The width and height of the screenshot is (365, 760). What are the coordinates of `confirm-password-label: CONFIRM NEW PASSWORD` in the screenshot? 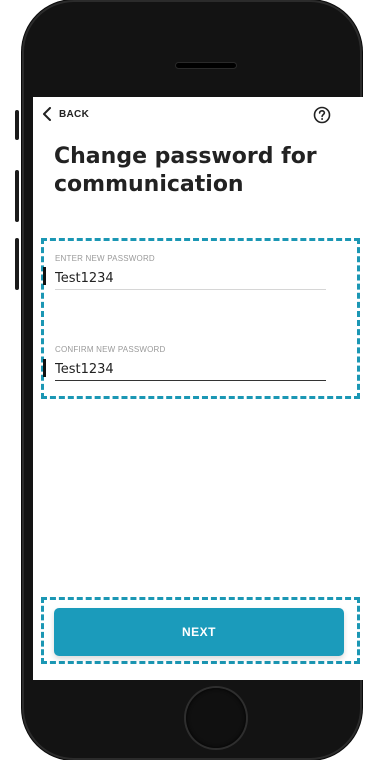 It's located at (110, 349).